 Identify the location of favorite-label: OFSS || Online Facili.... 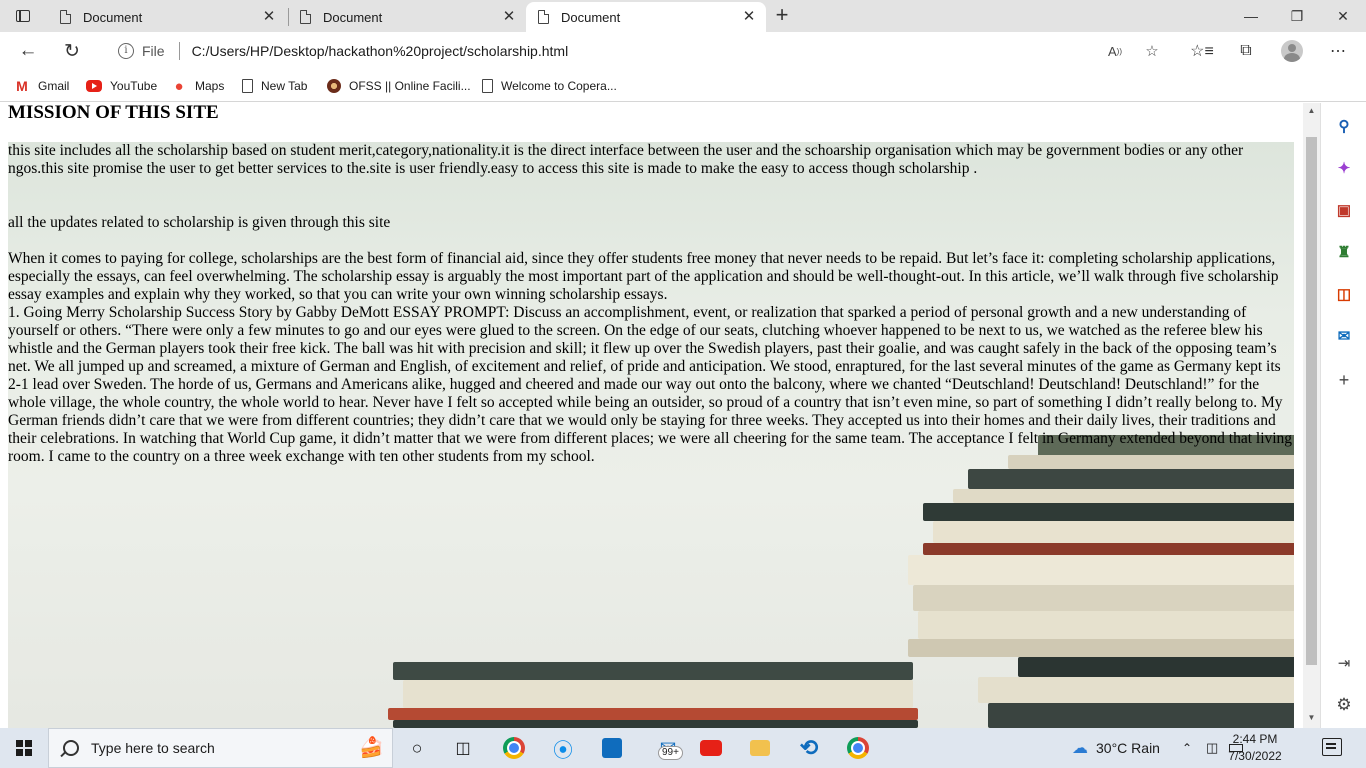
(410, 86).